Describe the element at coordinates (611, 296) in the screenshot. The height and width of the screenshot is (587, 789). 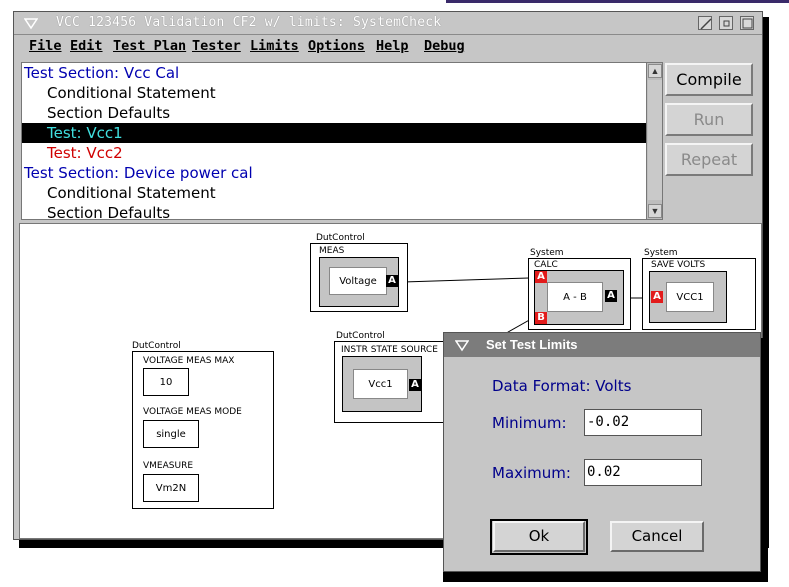
I see `calc-port-out: A` at that location.